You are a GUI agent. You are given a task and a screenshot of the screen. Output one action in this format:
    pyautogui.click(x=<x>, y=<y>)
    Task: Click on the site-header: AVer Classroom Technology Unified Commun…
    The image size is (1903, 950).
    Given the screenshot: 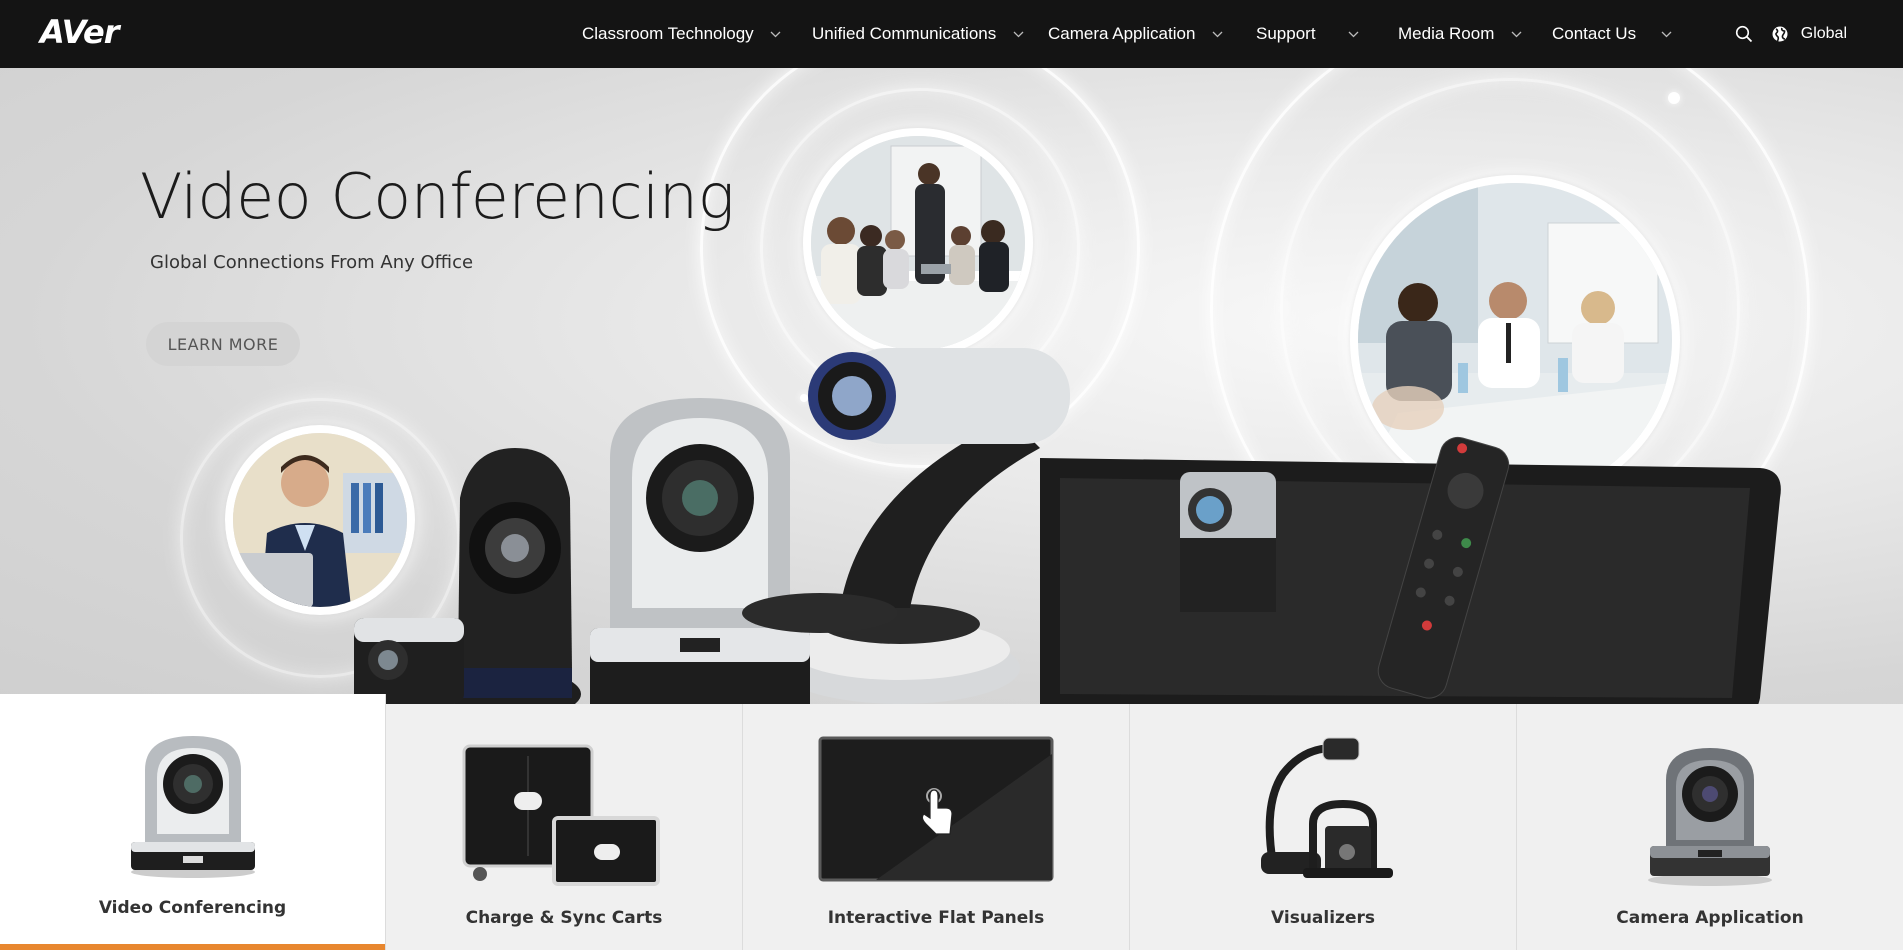 What is the action you would take?
    pyautogui.click(x=951, y=34)
    